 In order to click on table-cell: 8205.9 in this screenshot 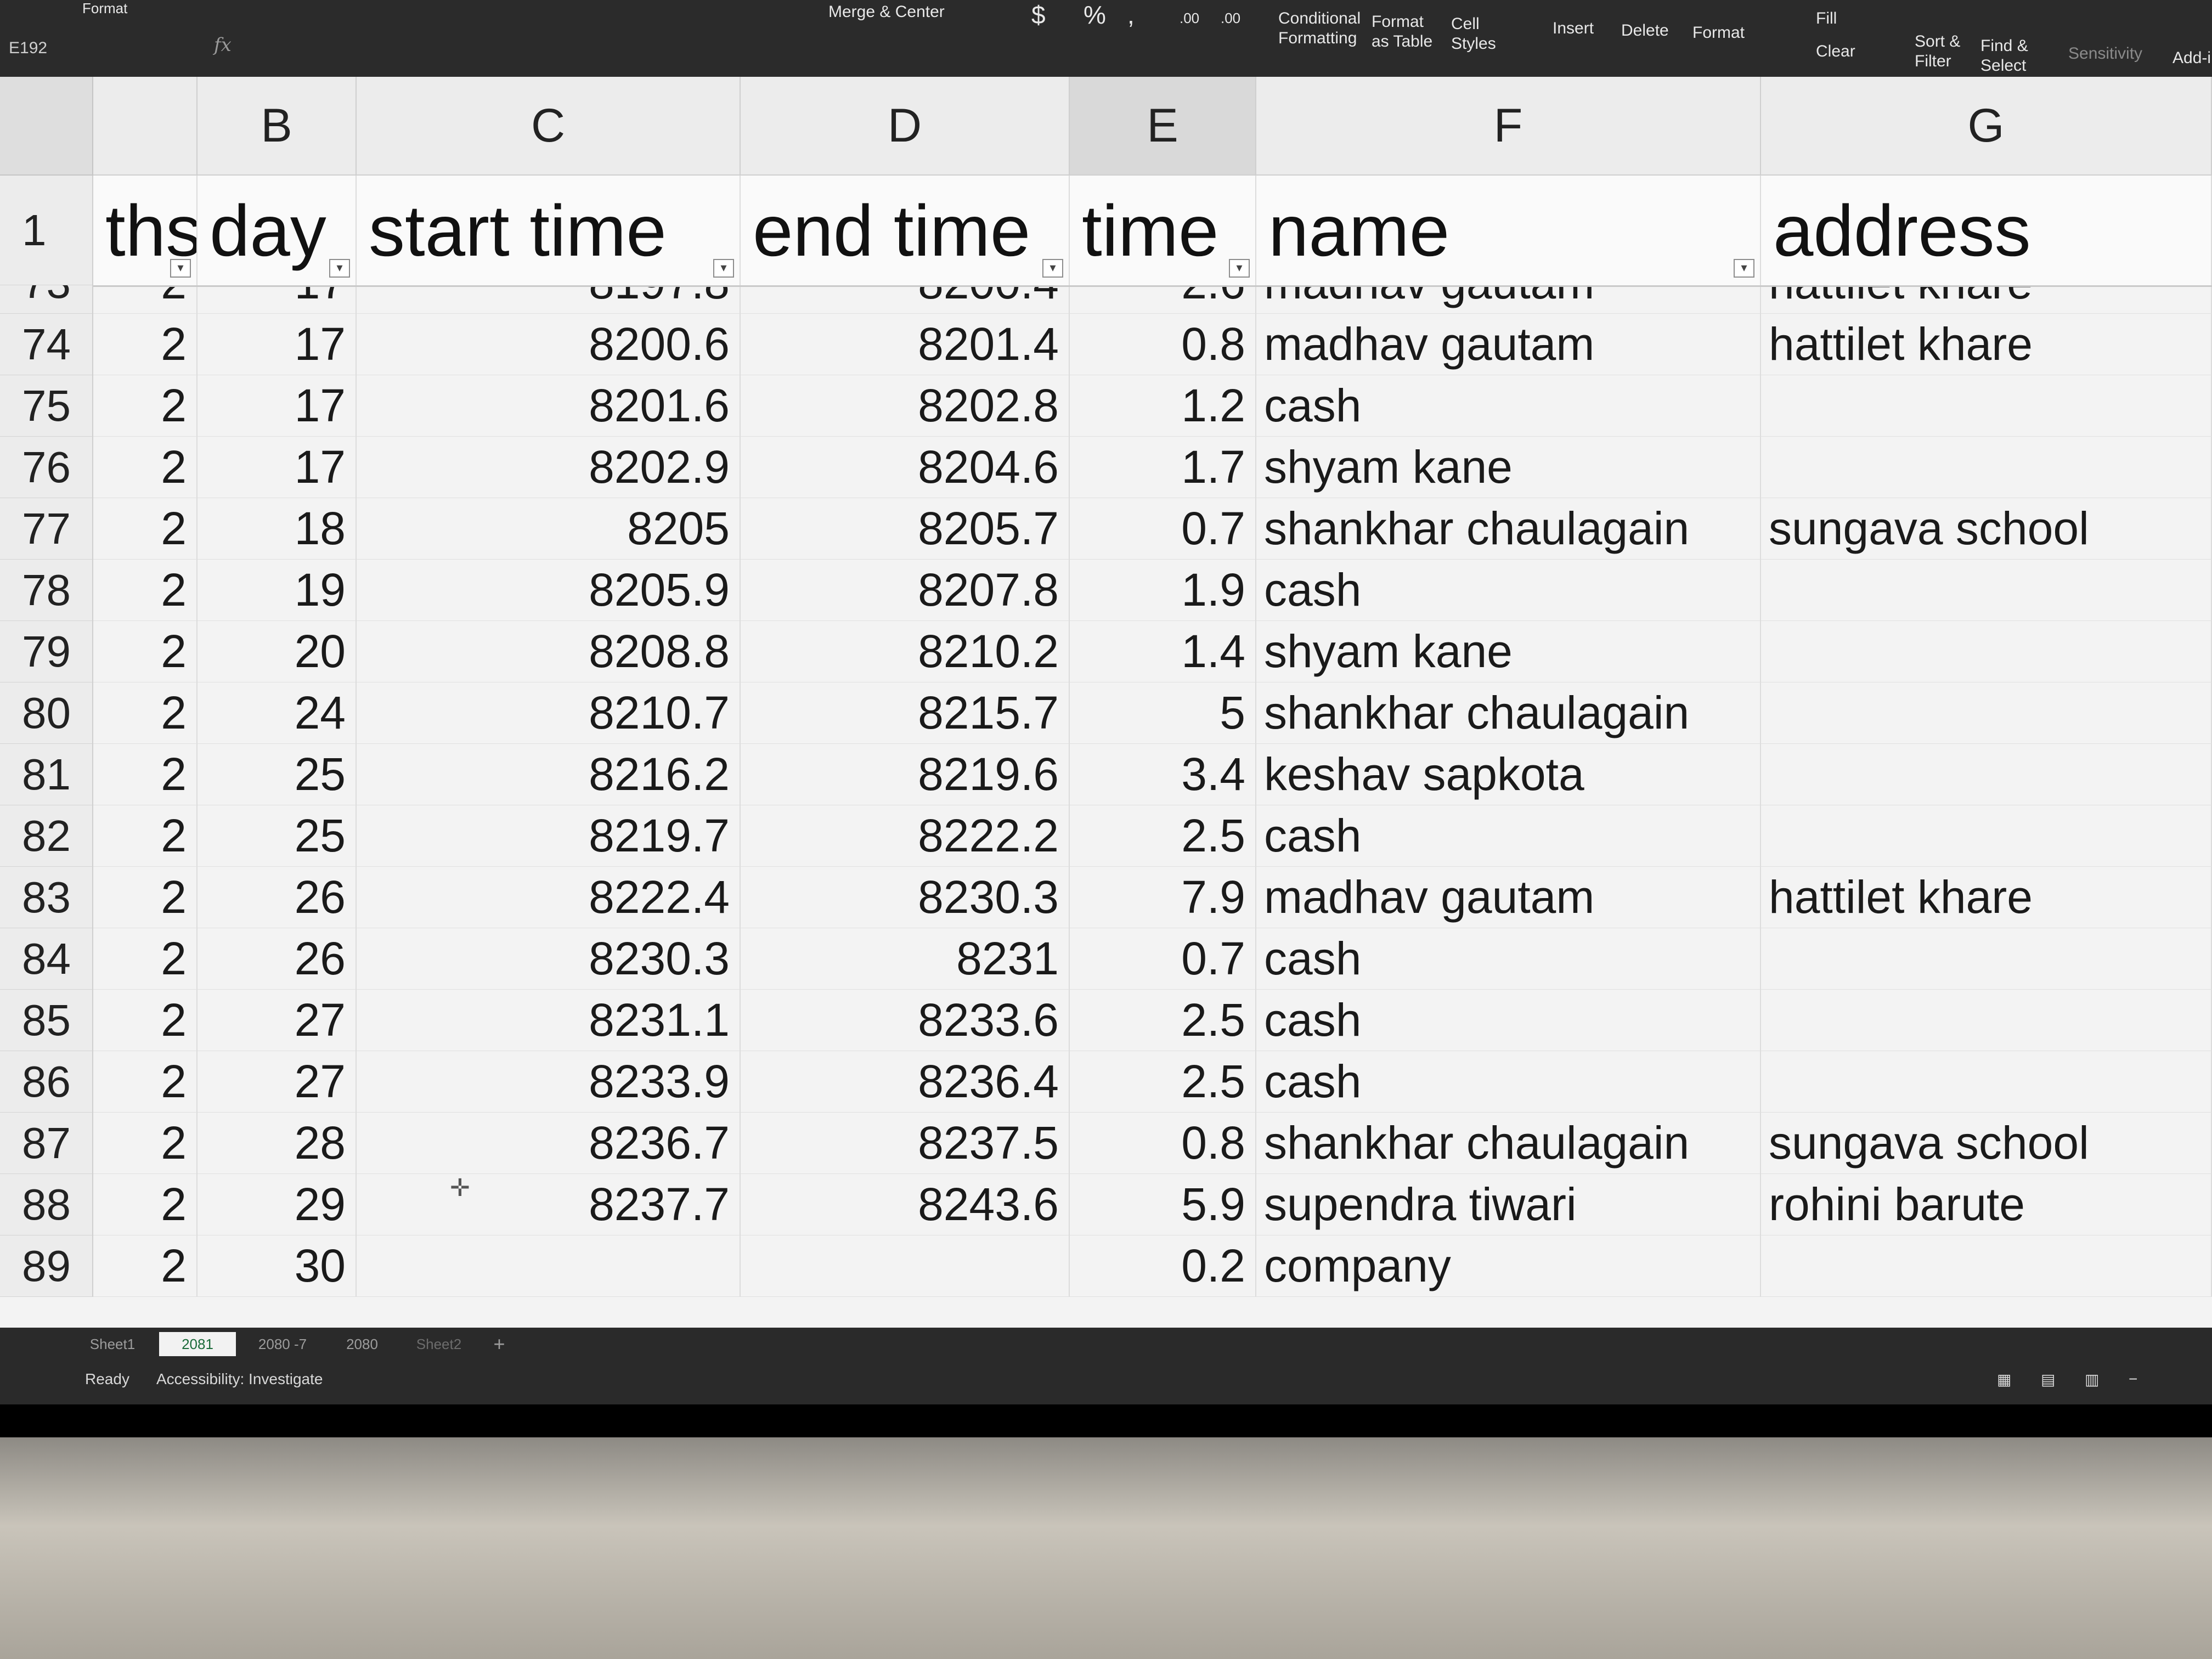, I will do `click(549, 591)`.